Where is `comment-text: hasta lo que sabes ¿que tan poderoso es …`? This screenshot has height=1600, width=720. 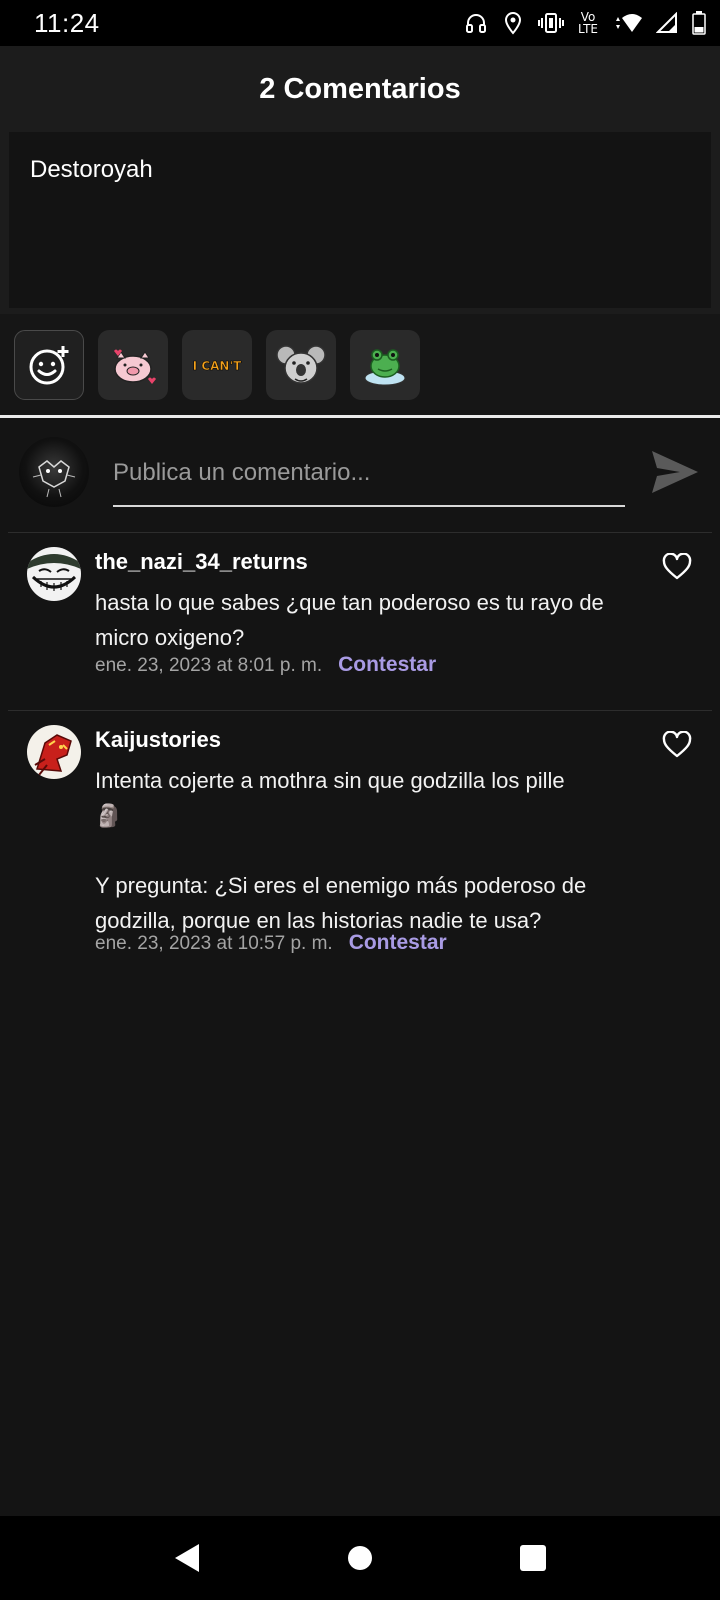 comment-text: hasta lo que sabes ¿que tan poderoso es … is located at coordinates (349, 620).